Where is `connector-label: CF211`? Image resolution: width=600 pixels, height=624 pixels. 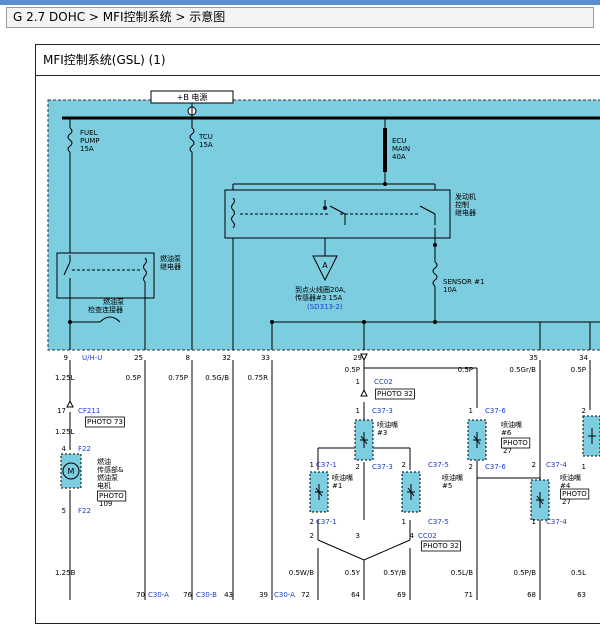 connector-label: CF211 is located at coordinates (89, 411).